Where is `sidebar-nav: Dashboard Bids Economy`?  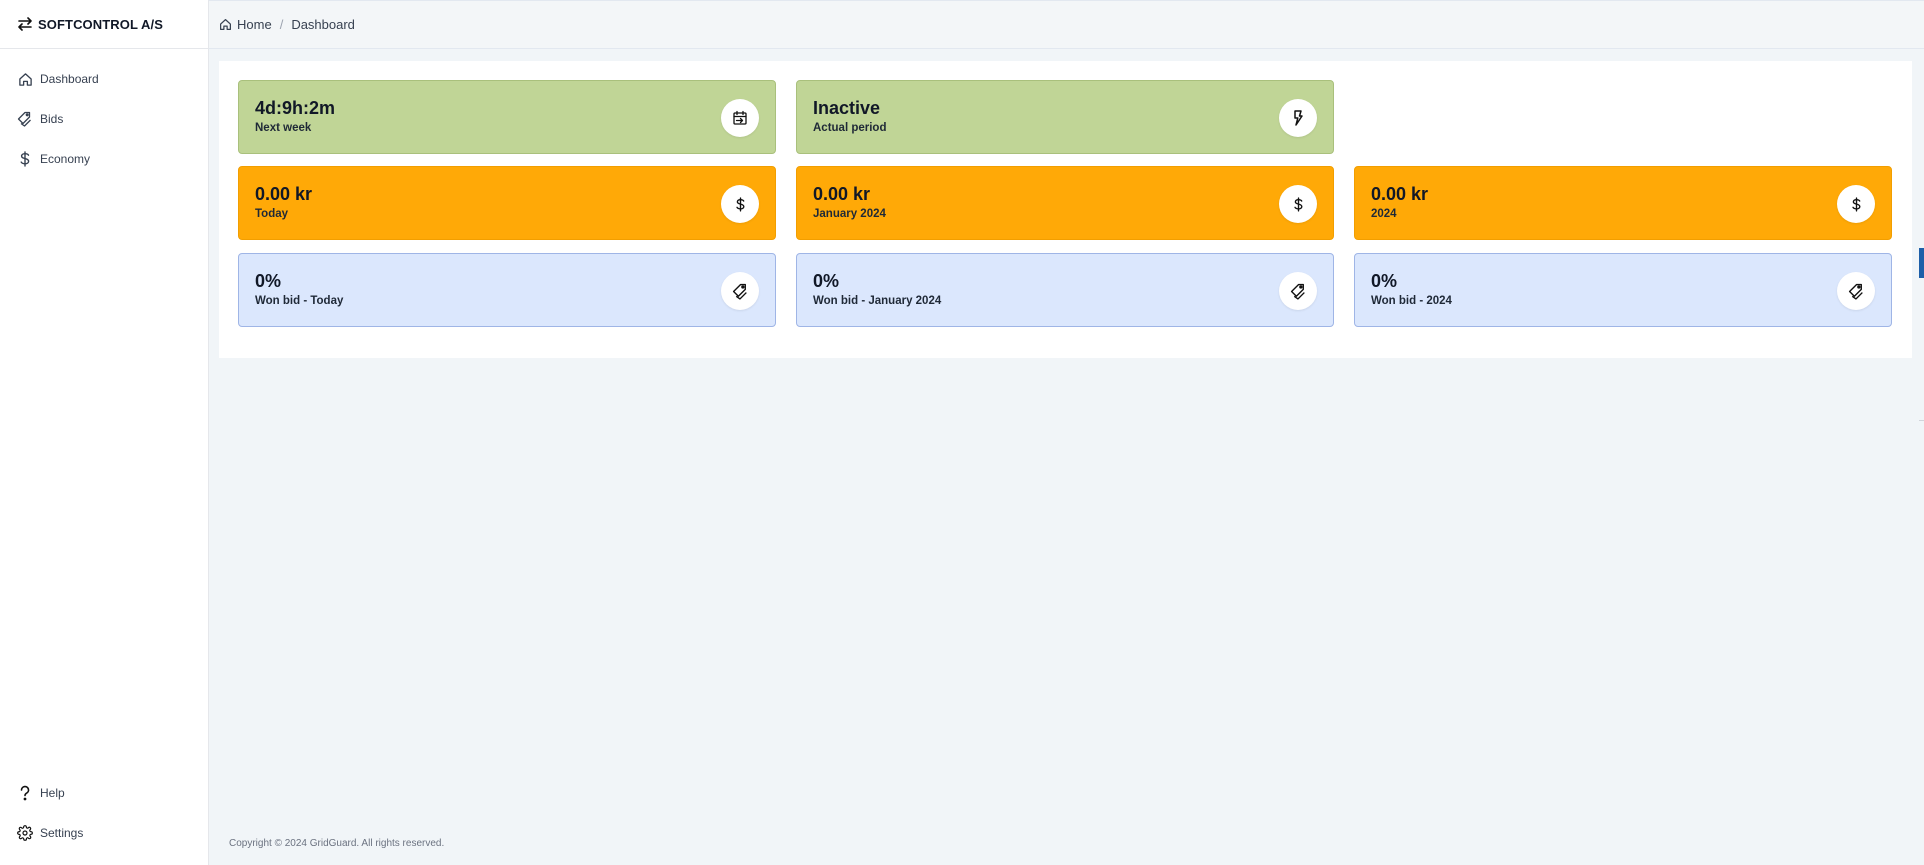
sidebar-nav: Dashboard Bids Economy is located at coordinates (104, 114).